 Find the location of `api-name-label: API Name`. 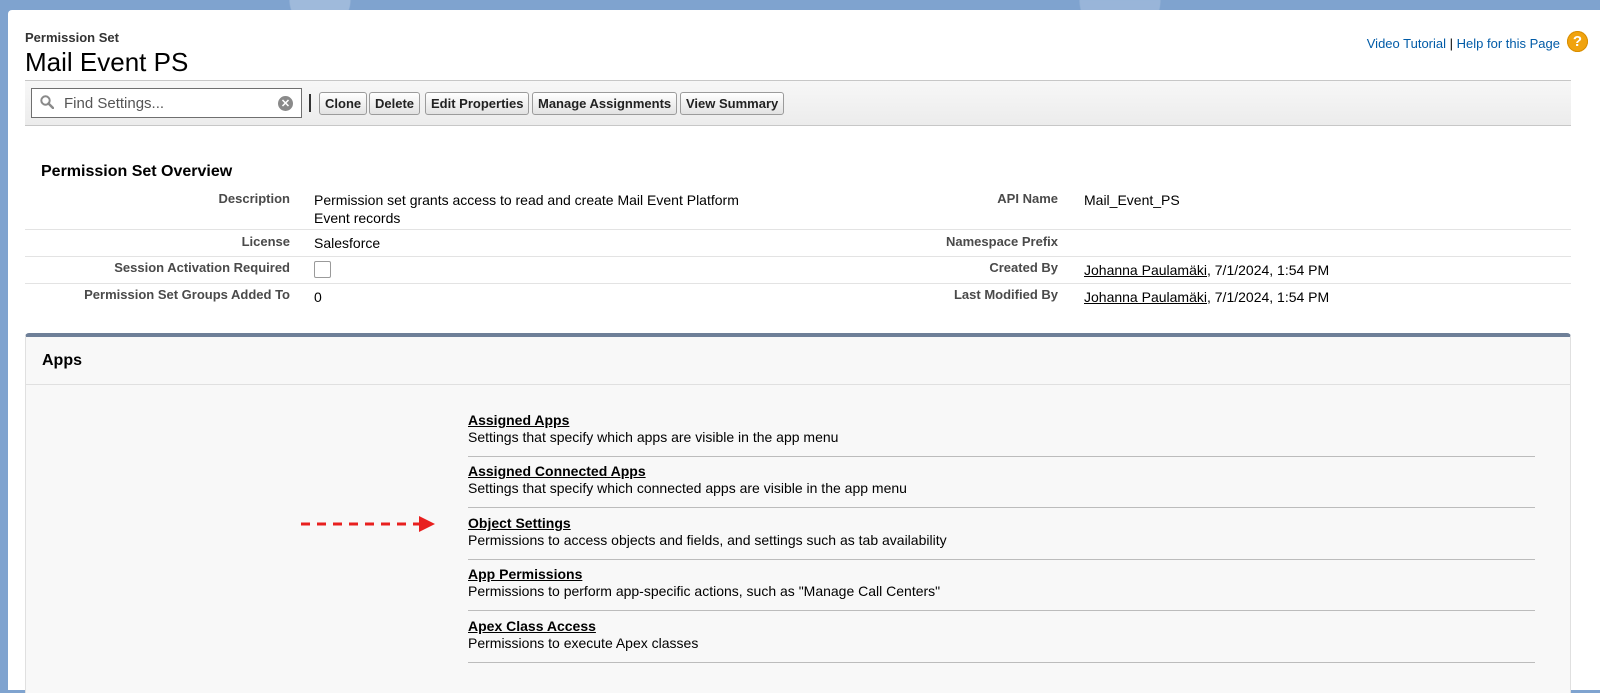

api-name-label: API Name is located at coordinates (1027, 198).